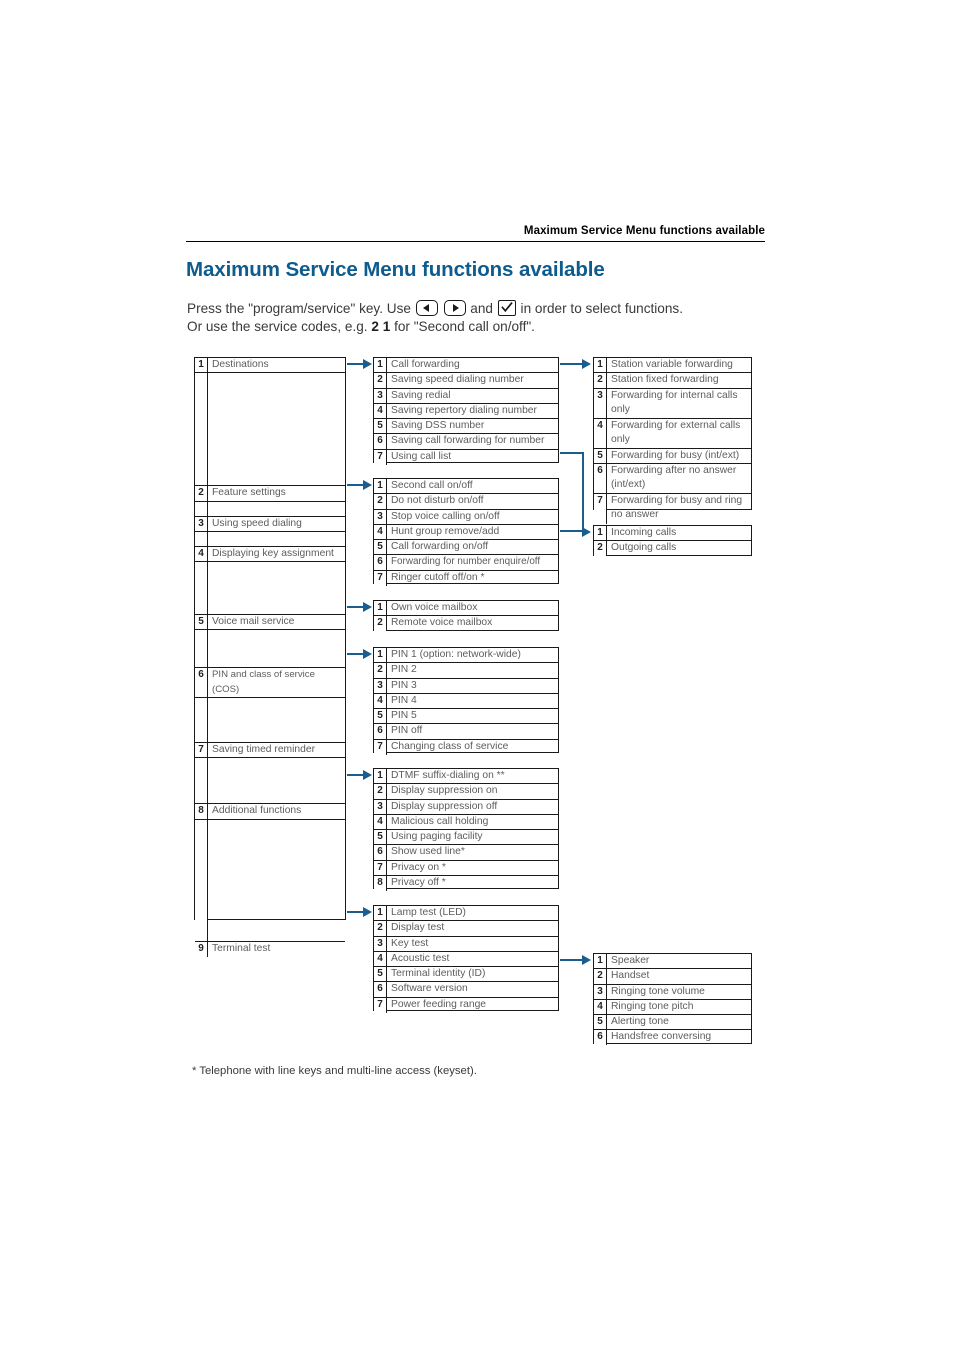 The height and width of the screenshot is (1351, 954). I want to click on submenu-item-stop-voice-calling: 3 Stop voice calling on/off, so click(466, 517).